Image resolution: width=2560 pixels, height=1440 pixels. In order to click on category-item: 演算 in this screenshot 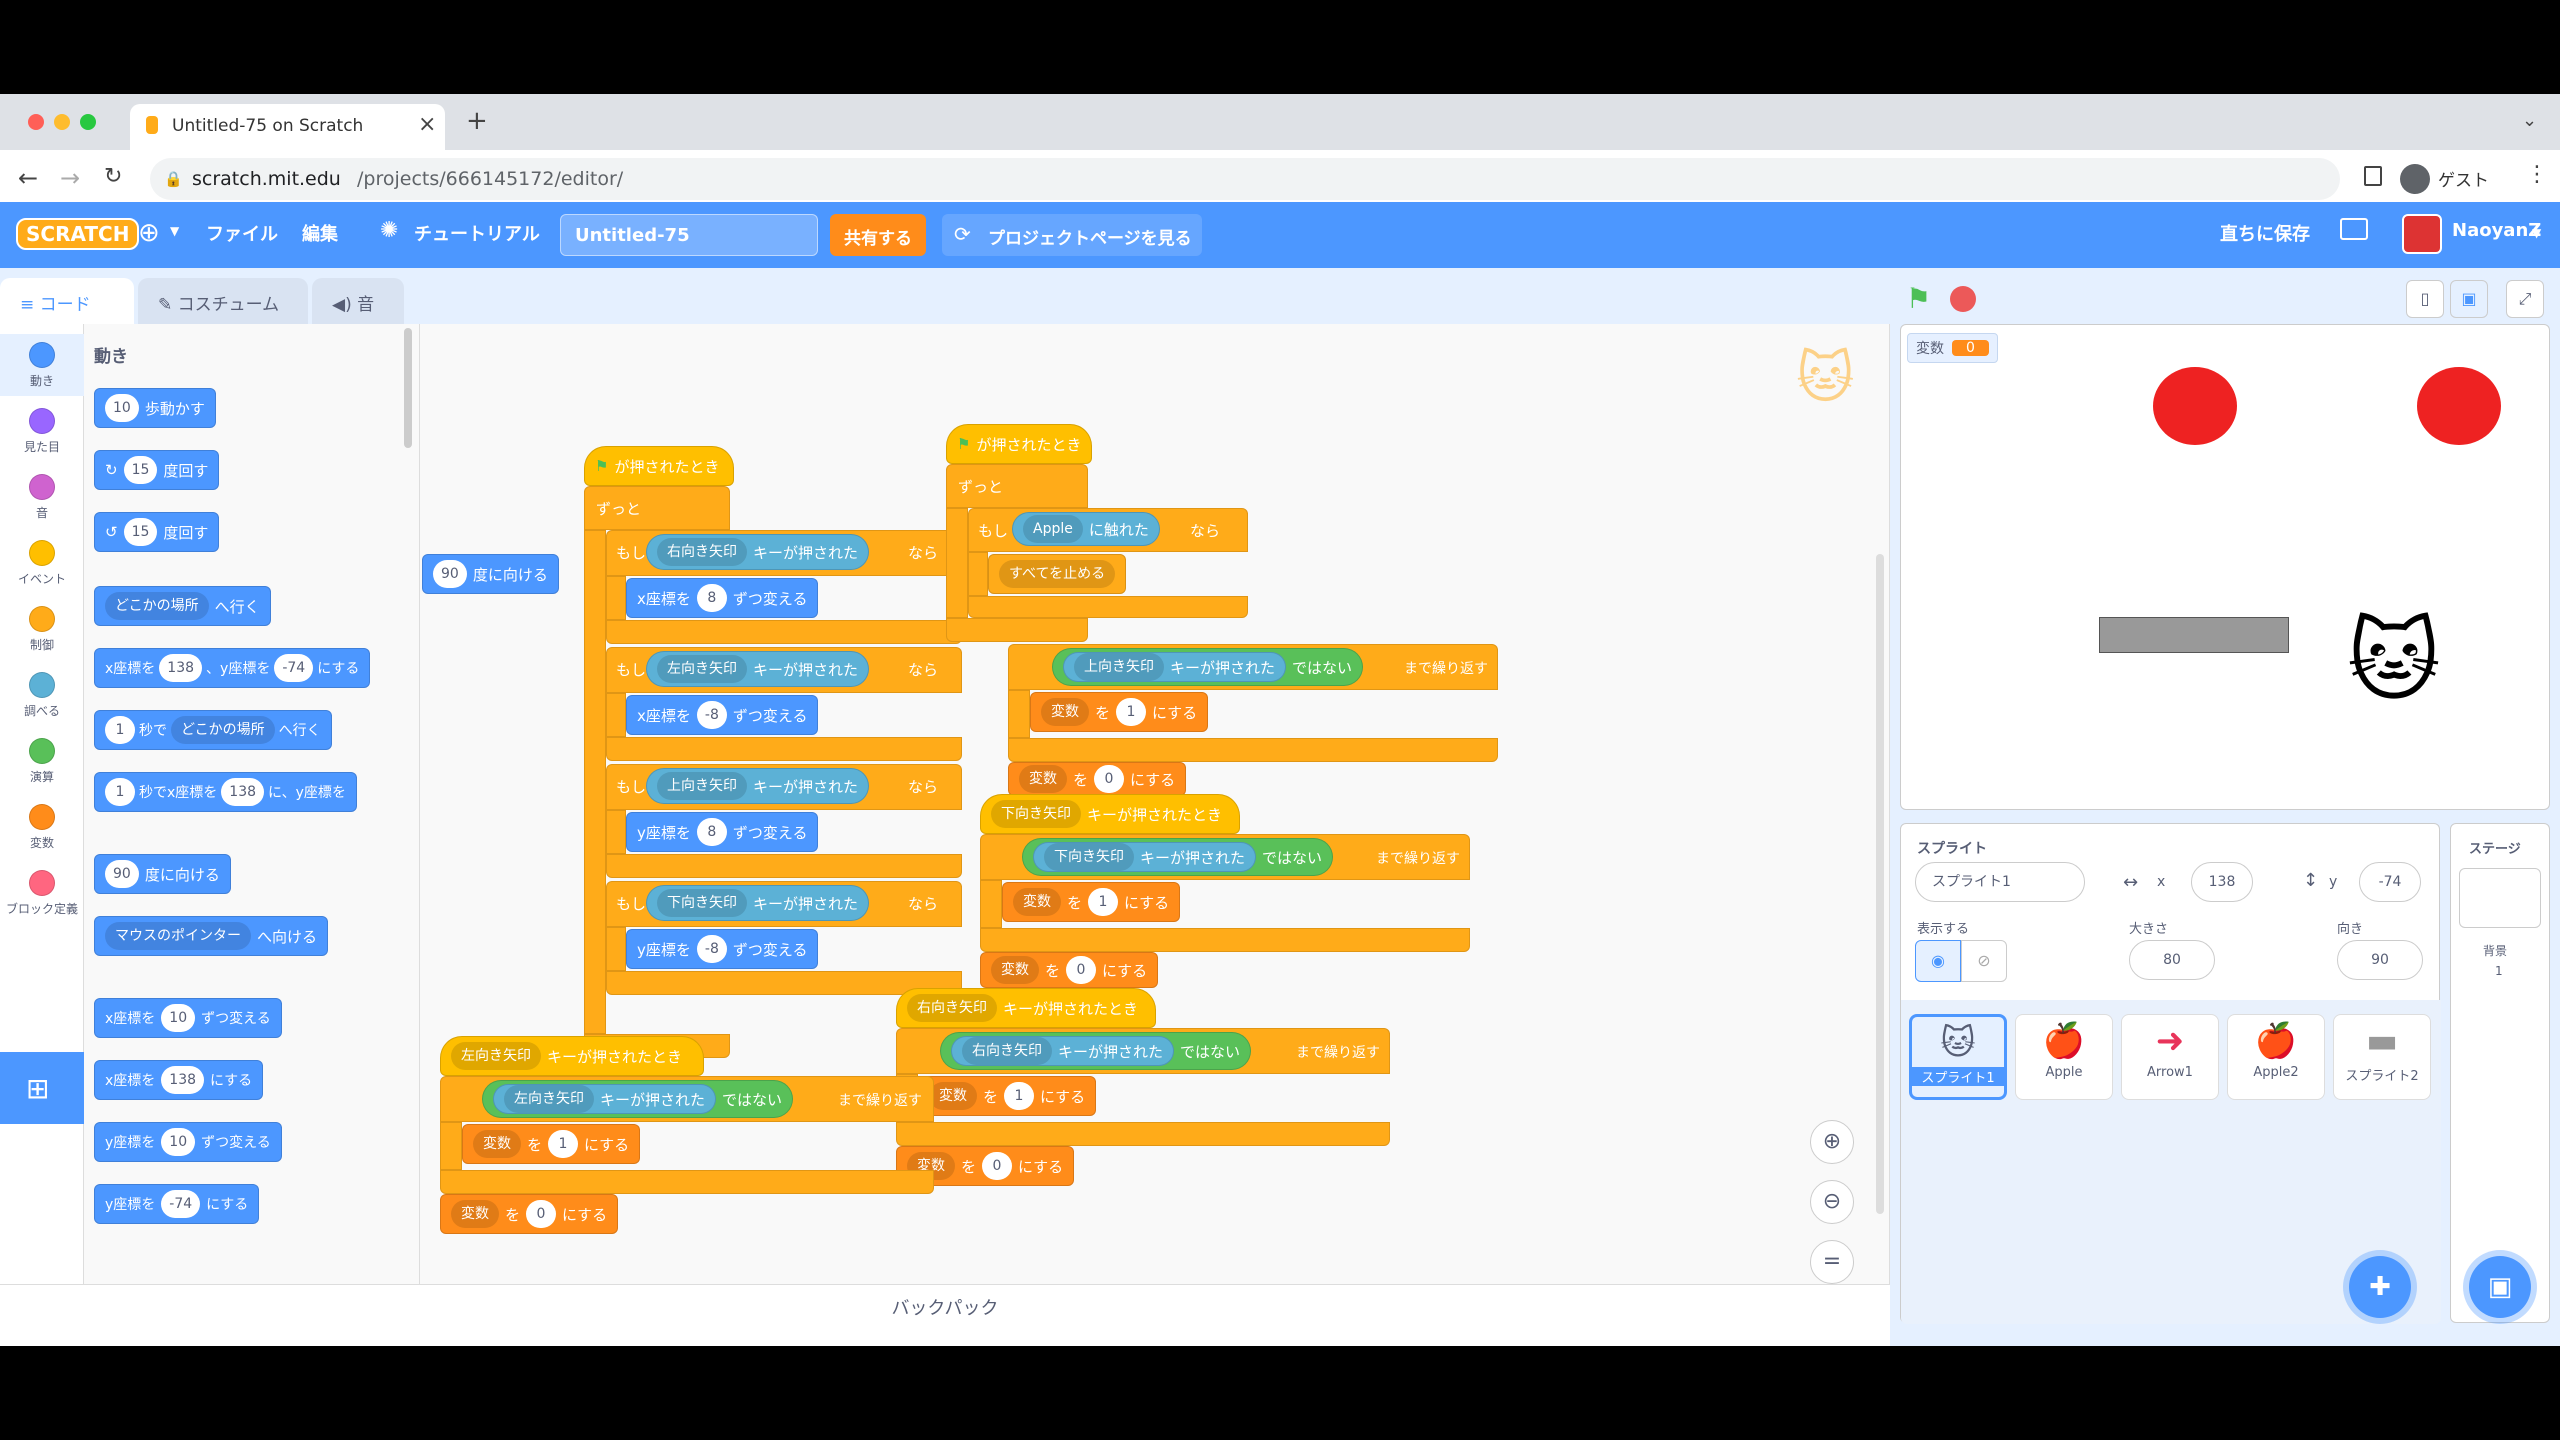, I will do `click(42, 761)`.